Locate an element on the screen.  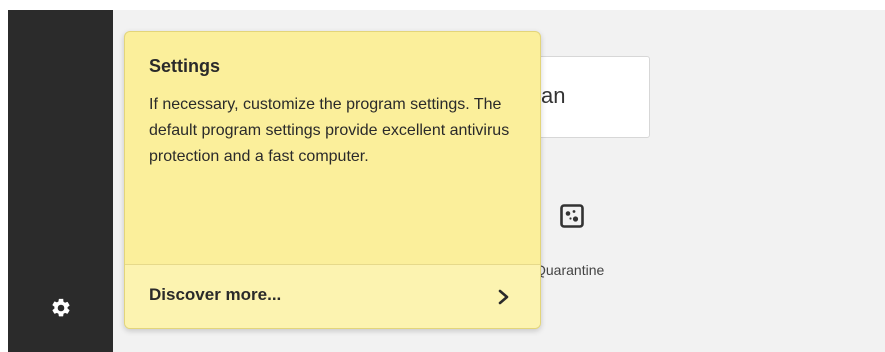
sidebar is located at coordinates (60, 181).